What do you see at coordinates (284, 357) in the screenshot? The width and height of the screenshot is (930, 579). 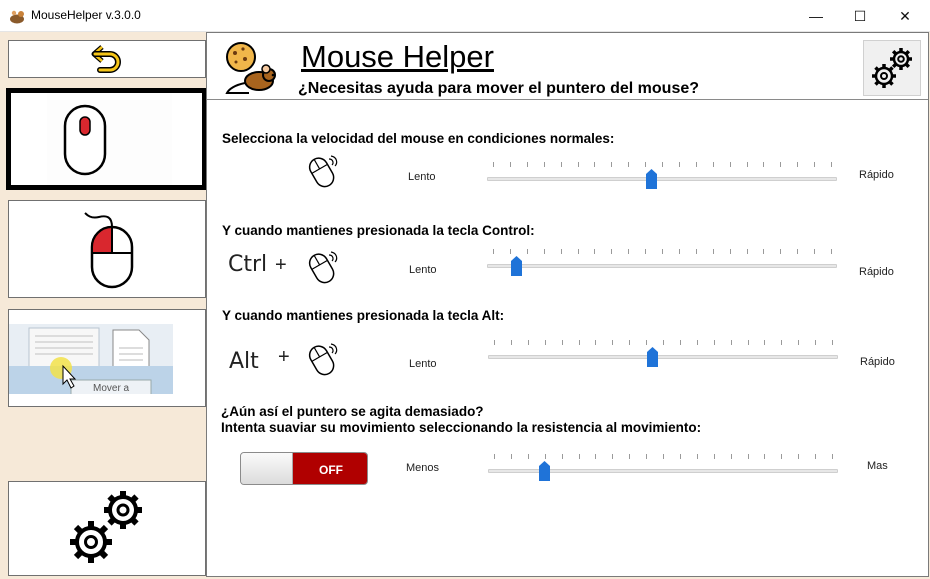 I see `alt-plus-label: +` at bounding box center [284, 357].